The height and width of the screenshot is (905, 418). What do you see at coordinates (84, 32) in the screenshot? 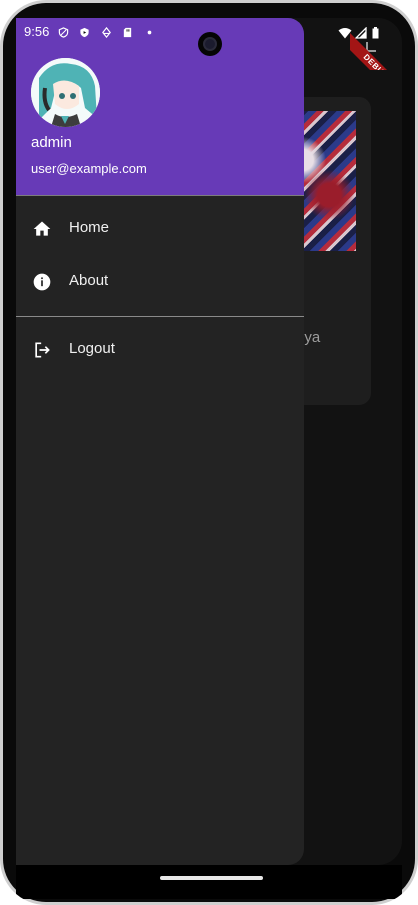
I see `play-protect-icon` at bounding box center [84, 32].